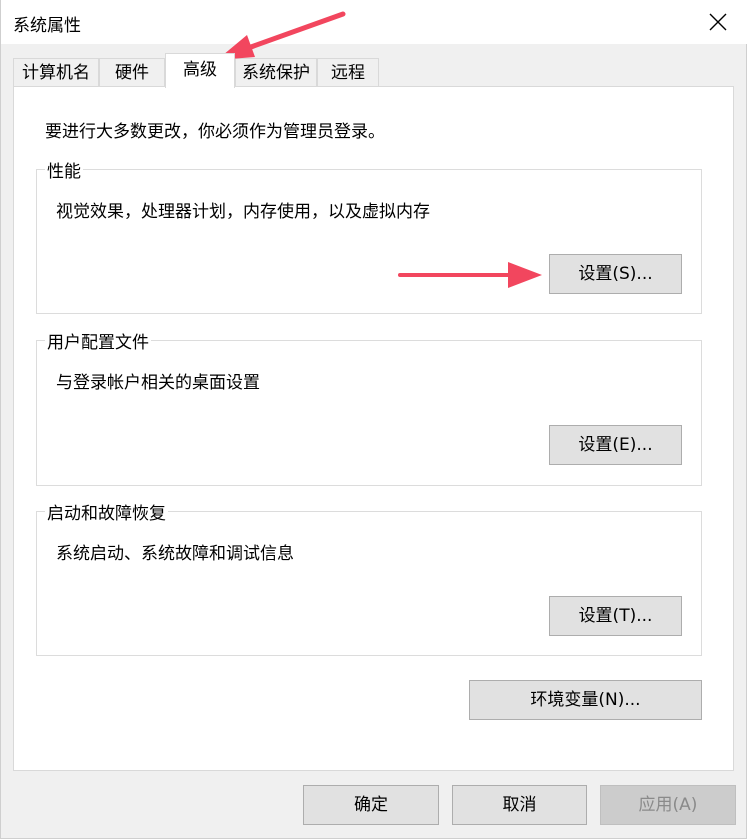  I want to click on window-title: 系统属性, so click(47, 26).